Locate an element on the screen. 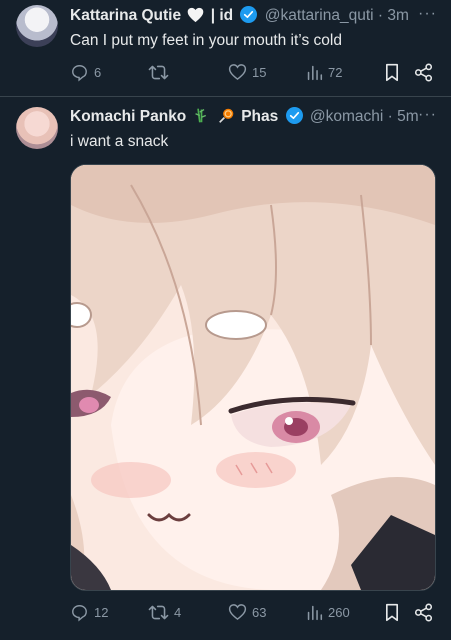 The image size is (451, 640). tweet-actions: 12 4 63 260 is located at coordinates (254, 612).